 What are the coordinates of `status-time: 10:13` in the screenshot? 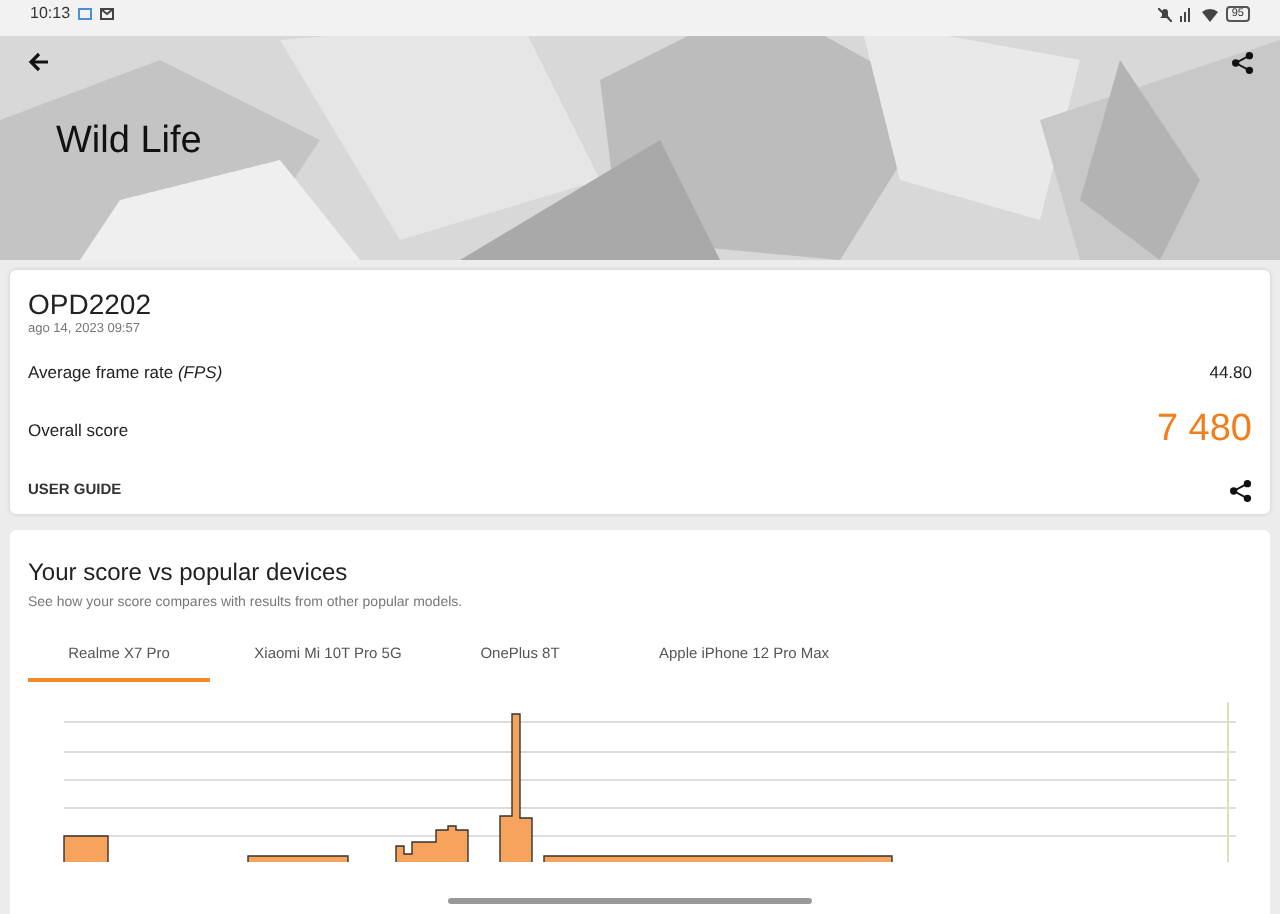 It's located at (50, 14).